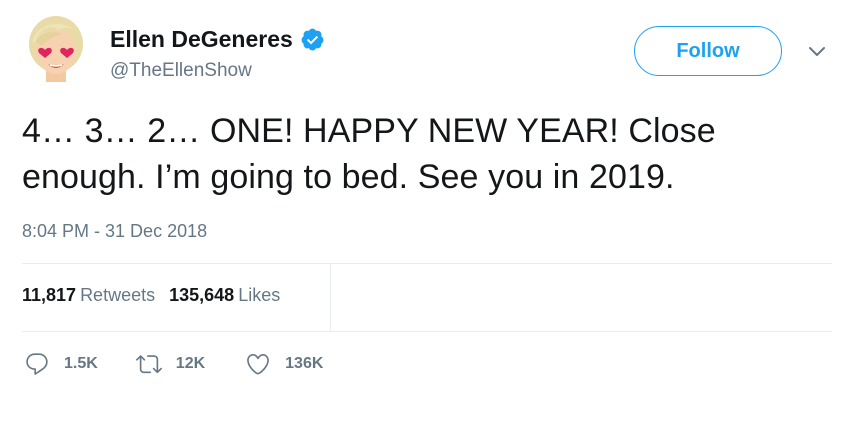 This screenshot has width=860, height=425. What do you see at coordinates (330, 297) in the screenshot?
I see `stats-vertical-divider` at bounding box center [330, 297].